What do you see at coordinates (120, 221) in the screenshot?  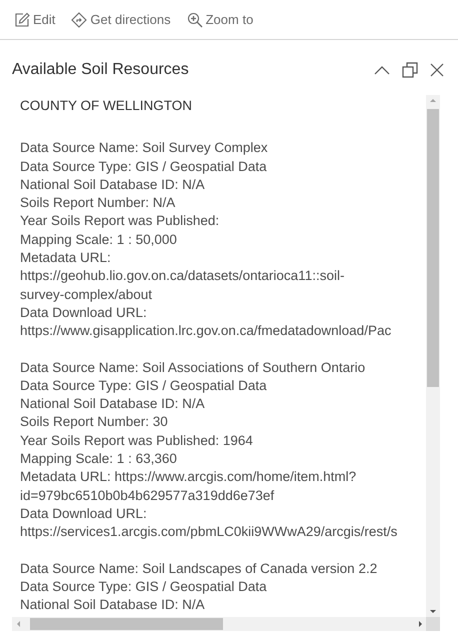 I see `record-line: Year Soils Report was Published:` at bounding box center [120, 221].